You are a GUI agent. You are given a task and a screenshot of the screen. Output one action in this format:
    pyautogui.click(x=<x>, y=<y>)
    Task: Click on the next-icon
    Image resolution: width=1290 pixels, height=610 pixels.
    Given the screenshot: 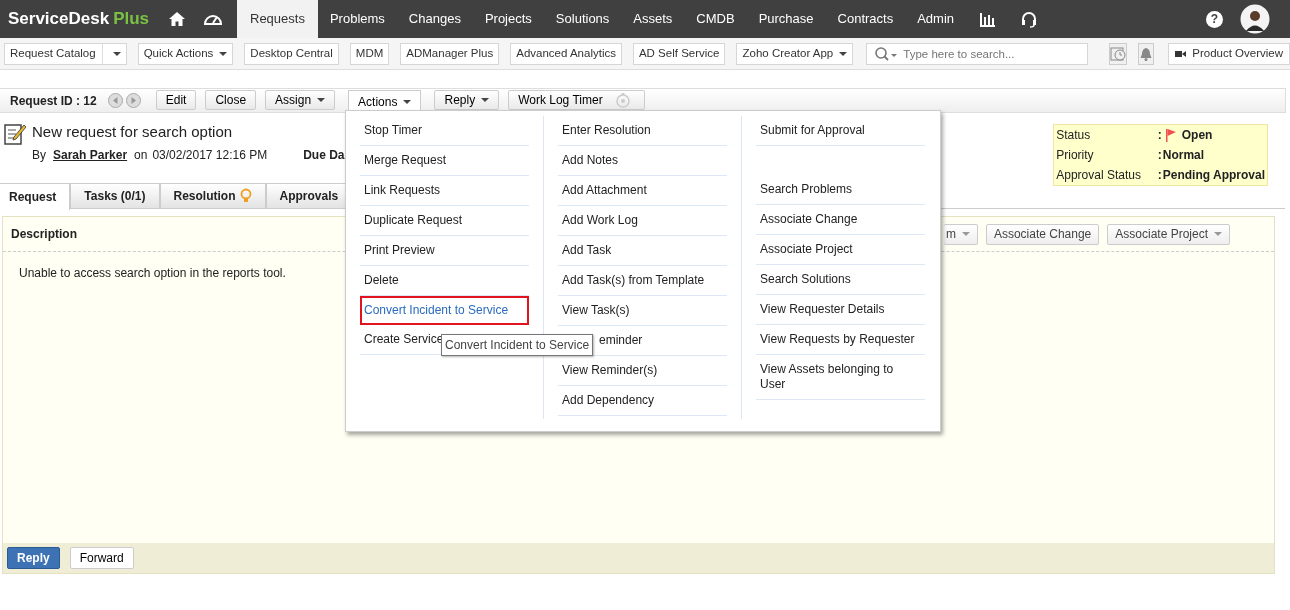 What is the action you would take?
    pyautogui.click(x=133, y=100)
    